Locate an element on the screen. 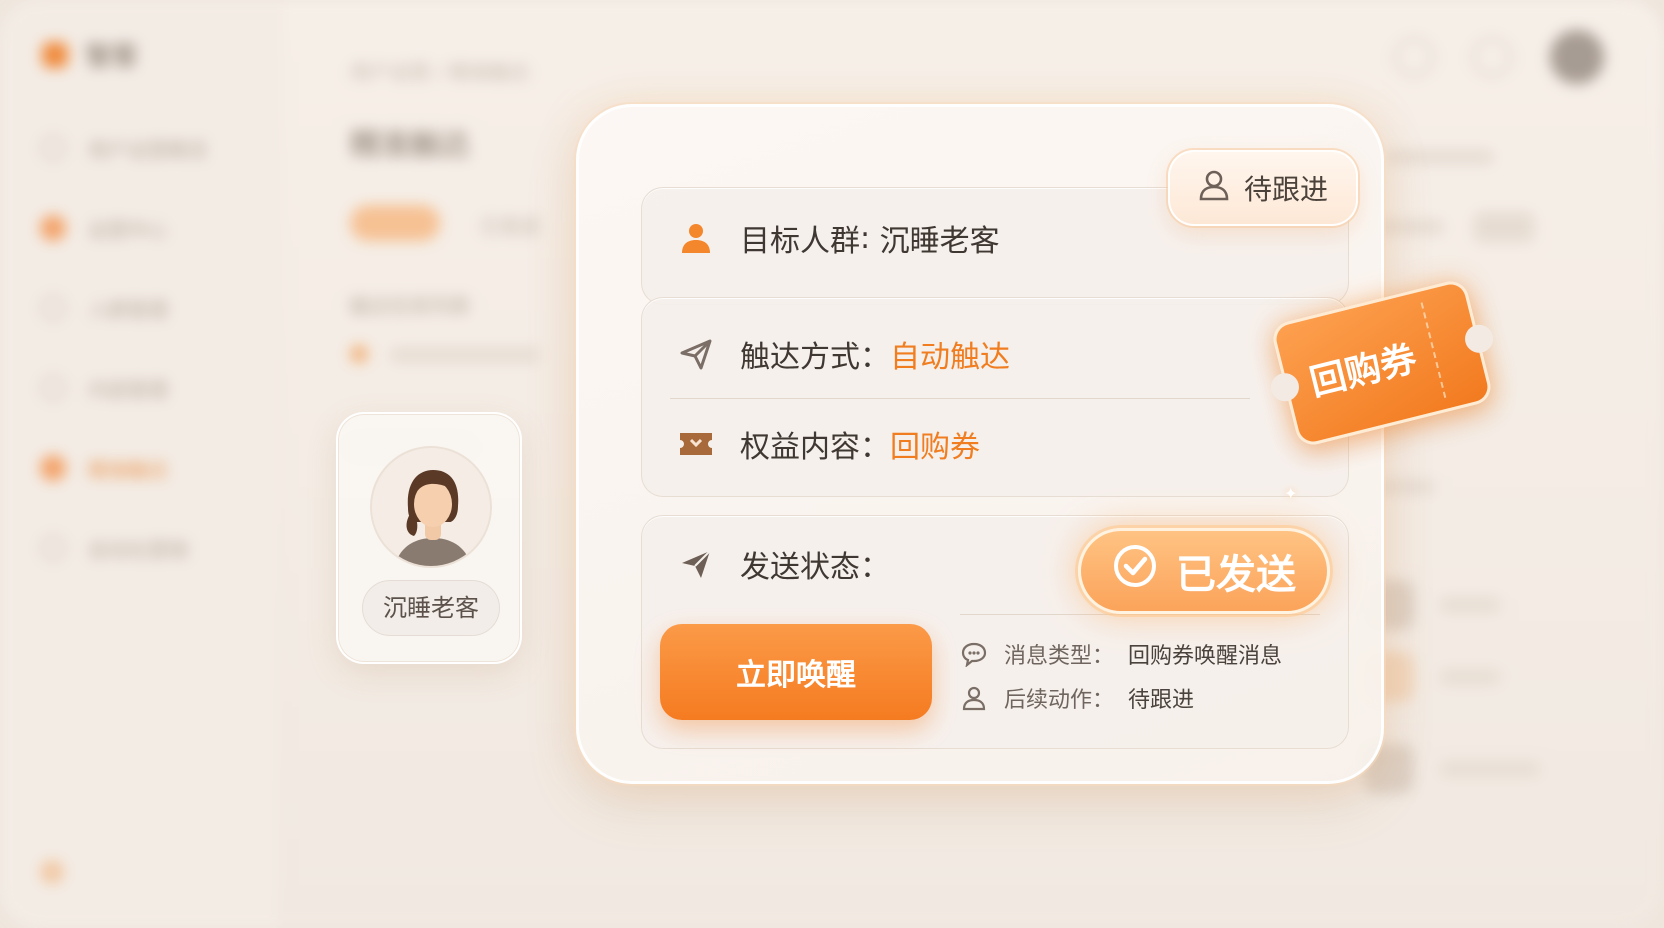 This screenshot has width=1664, height=928. status-label: 发送状态 is located at coordinates (800, 567).